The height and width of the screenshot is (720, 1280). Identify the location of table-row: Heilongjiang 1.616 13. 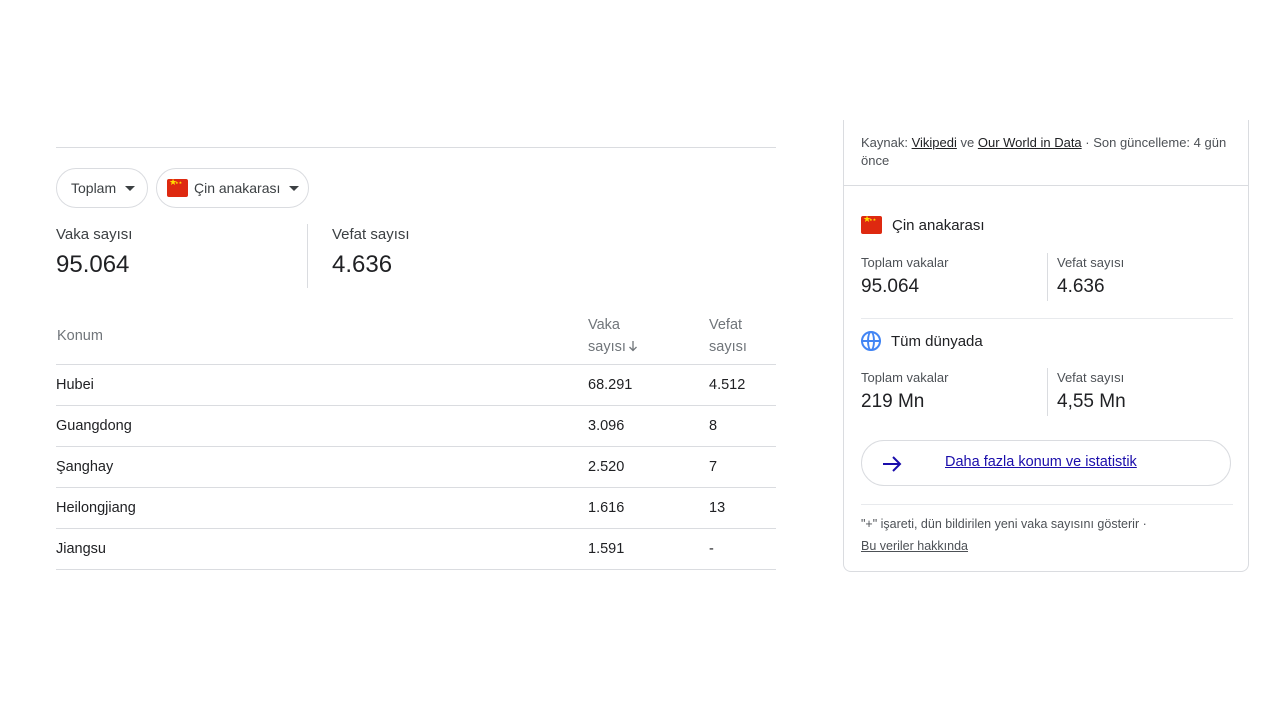
(416, 508).